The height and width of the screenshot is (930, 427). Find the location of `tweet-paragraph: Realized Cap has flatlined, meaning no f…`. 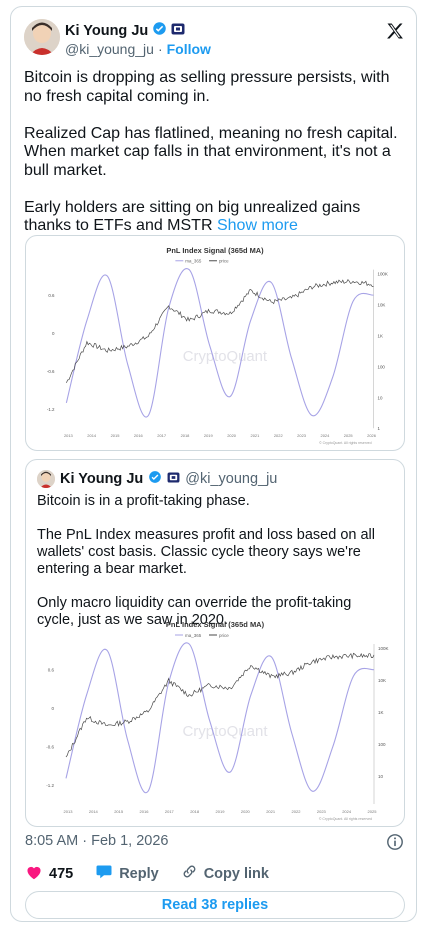

tweet-paragraph: Realized Cap has flatlined, meaning no f… is located at coordinates (211, 151).